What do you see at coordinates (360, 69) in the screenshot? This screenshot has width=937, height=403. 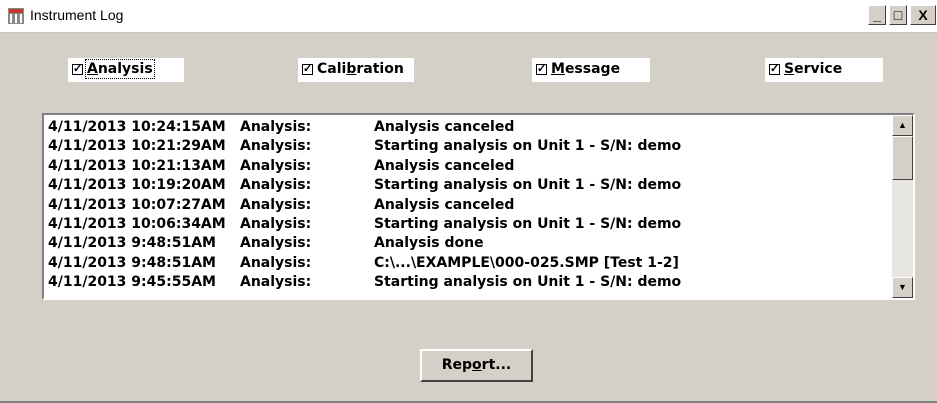 I see `filter-calibration-label: Calibration` at bounding box center [360, 69].